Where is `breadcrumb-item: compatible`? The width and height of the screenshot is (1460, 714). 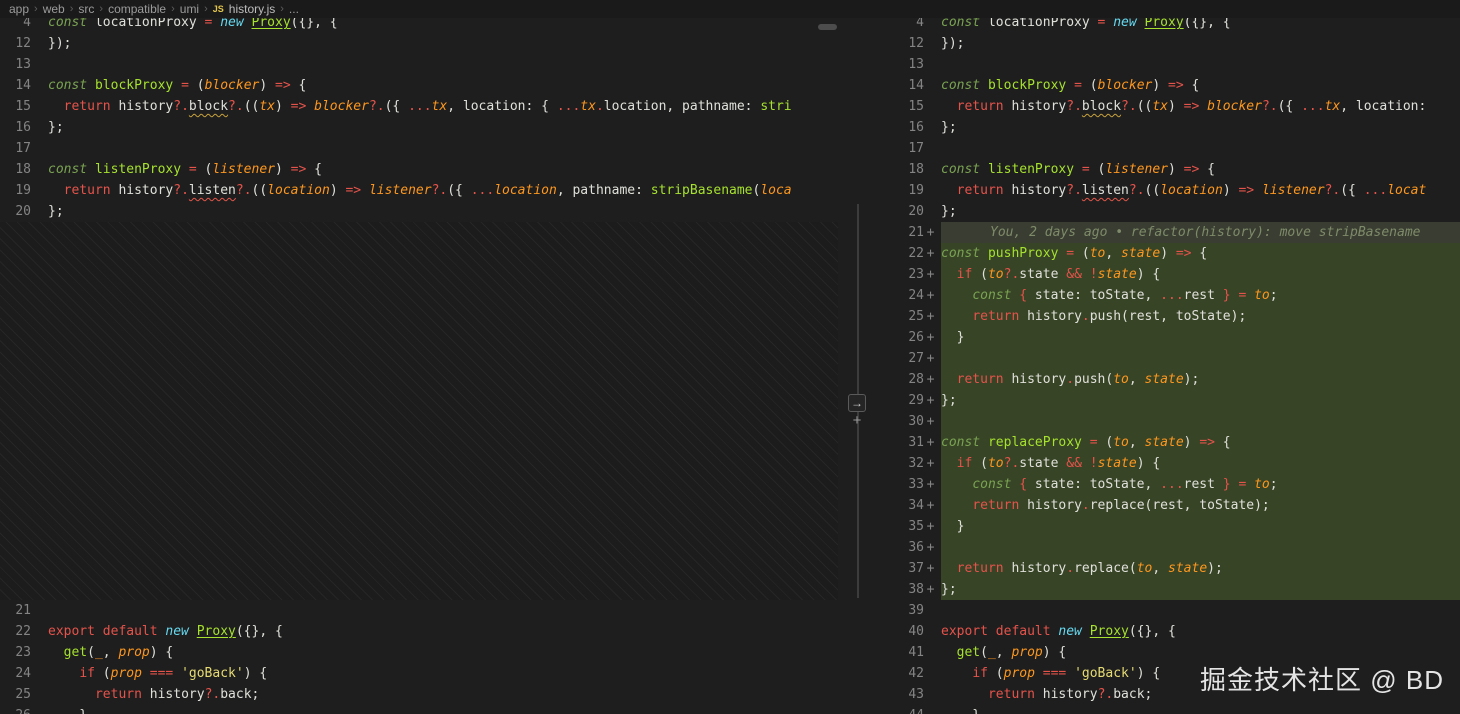 breadcrumb-item: compatible is located at coordinates (137, 9).